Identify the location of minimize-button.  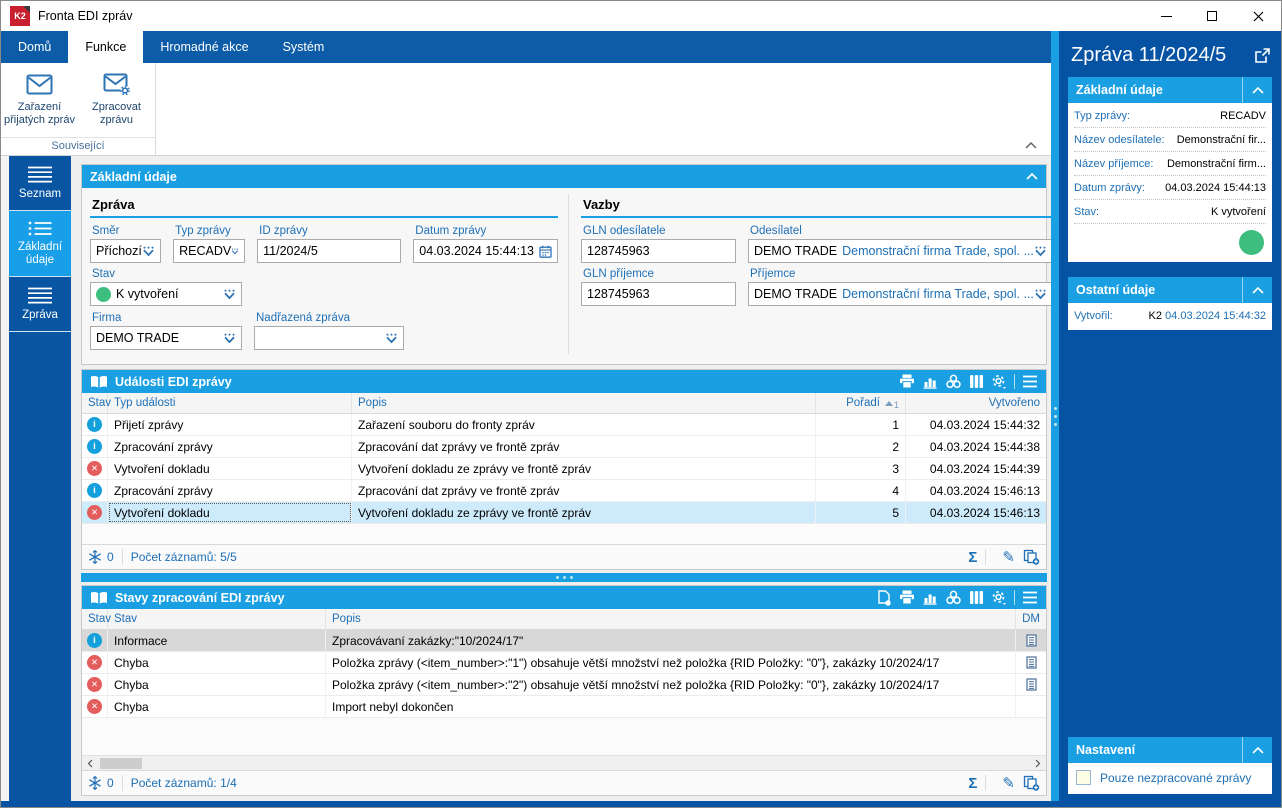
(1166, 16).